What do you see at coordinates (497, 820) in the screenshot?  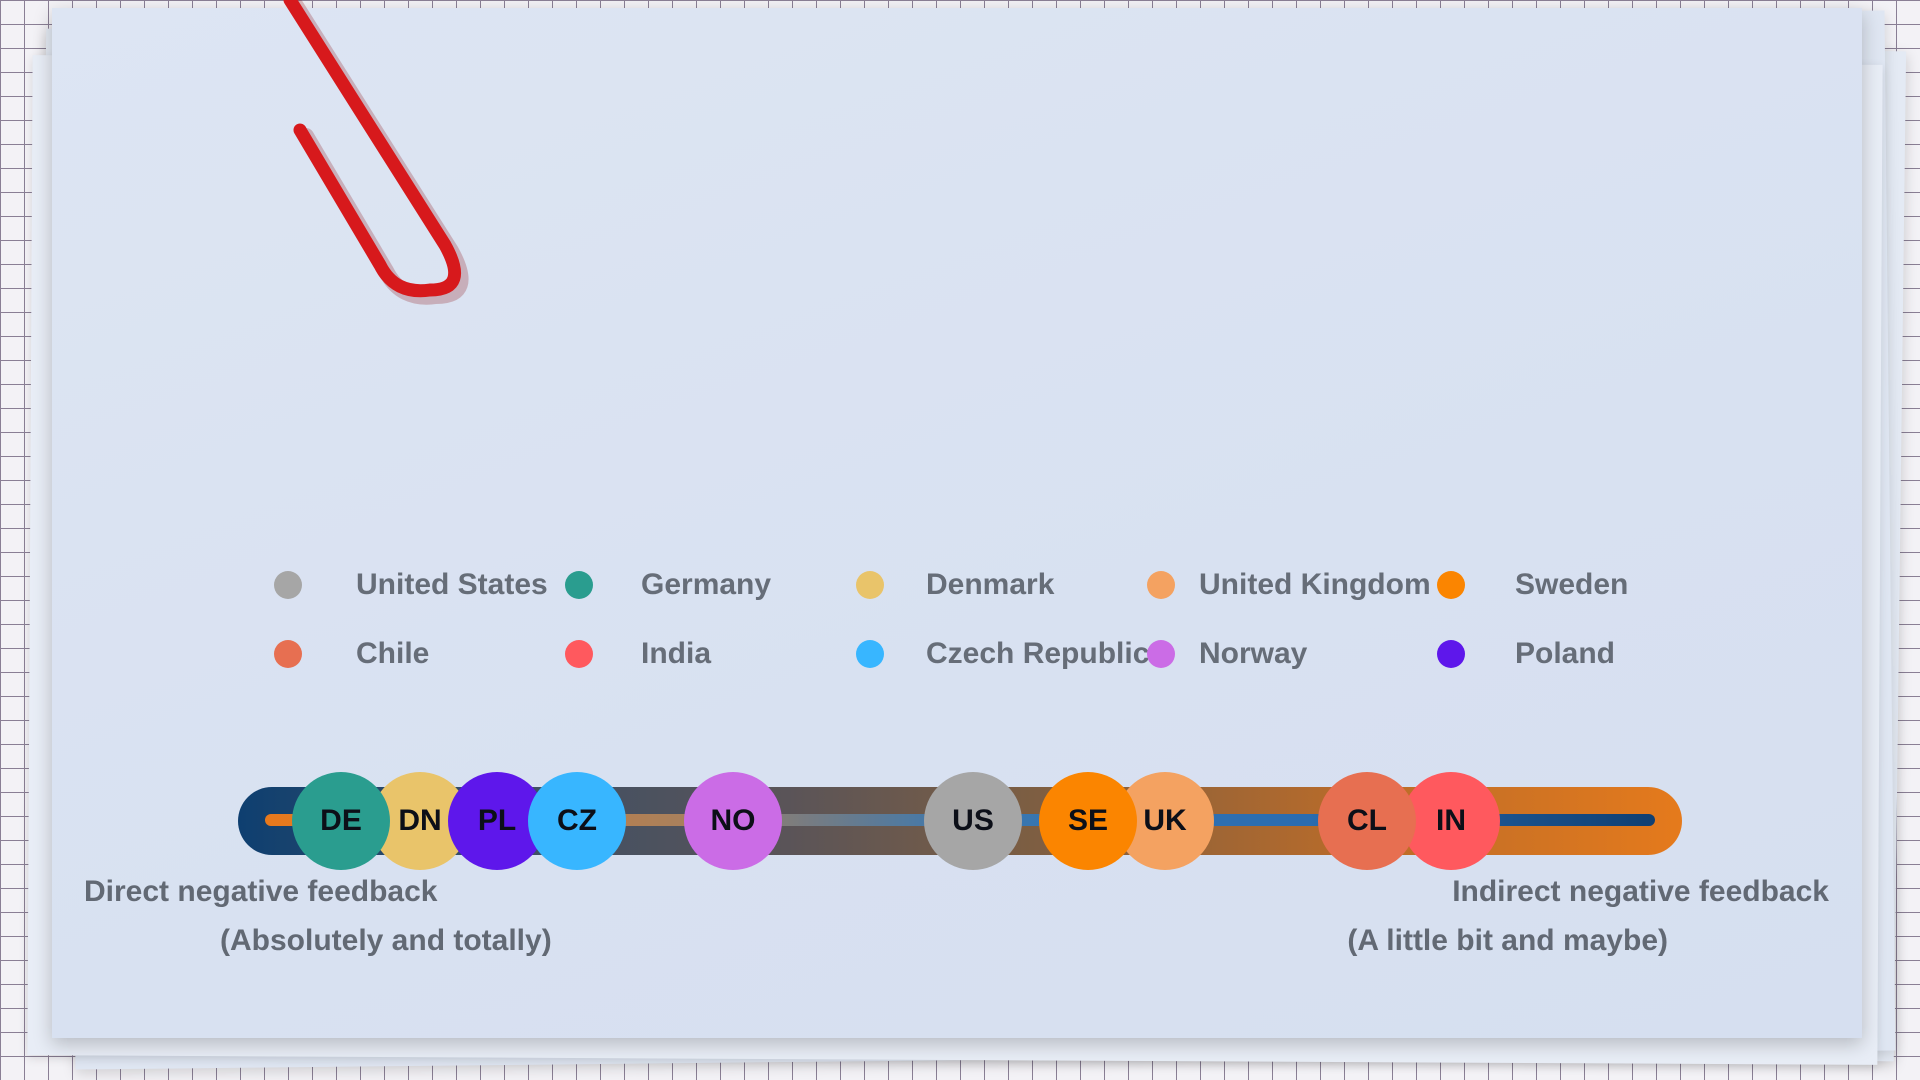 I see `country-code: PL` at bounding box center [497, 820].